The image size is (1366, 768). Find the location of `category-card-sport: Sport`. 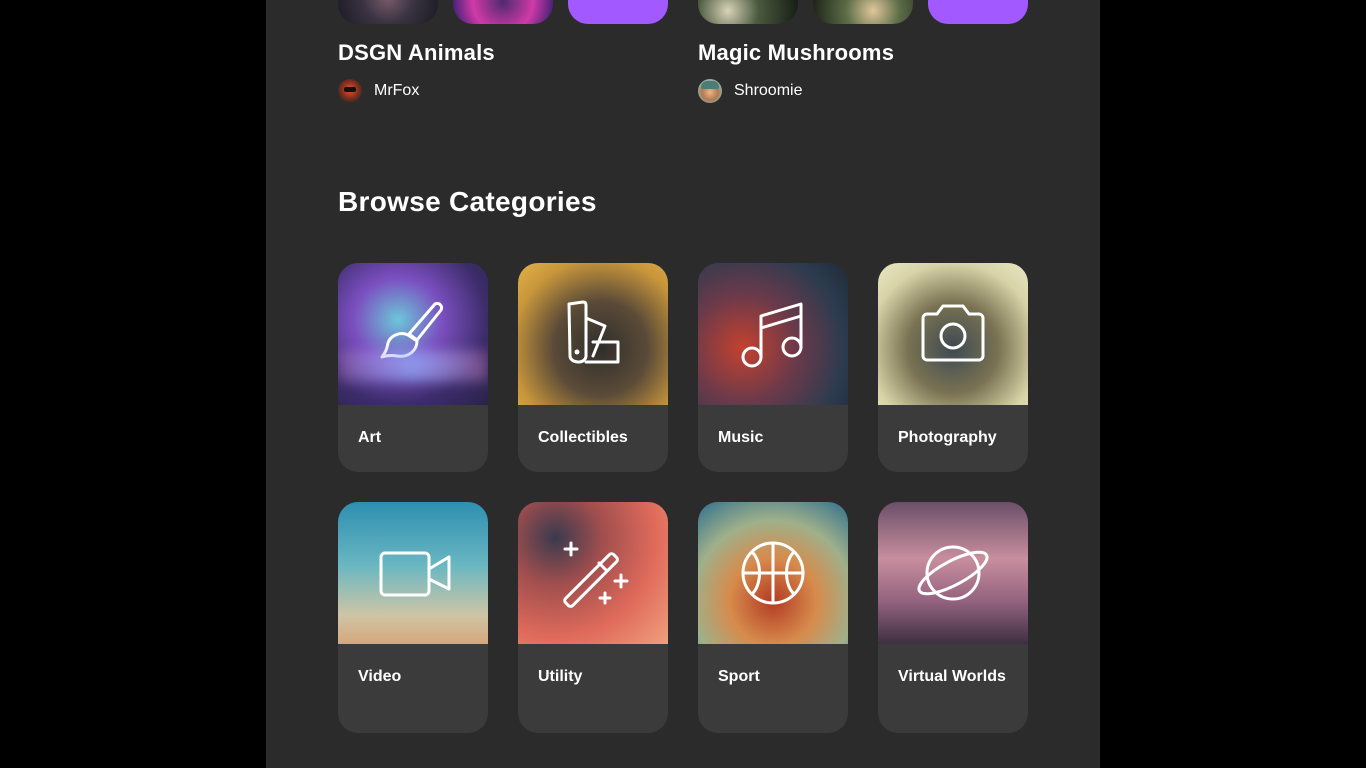

category-card-sport: Sport is located at coordinates (773, 617).